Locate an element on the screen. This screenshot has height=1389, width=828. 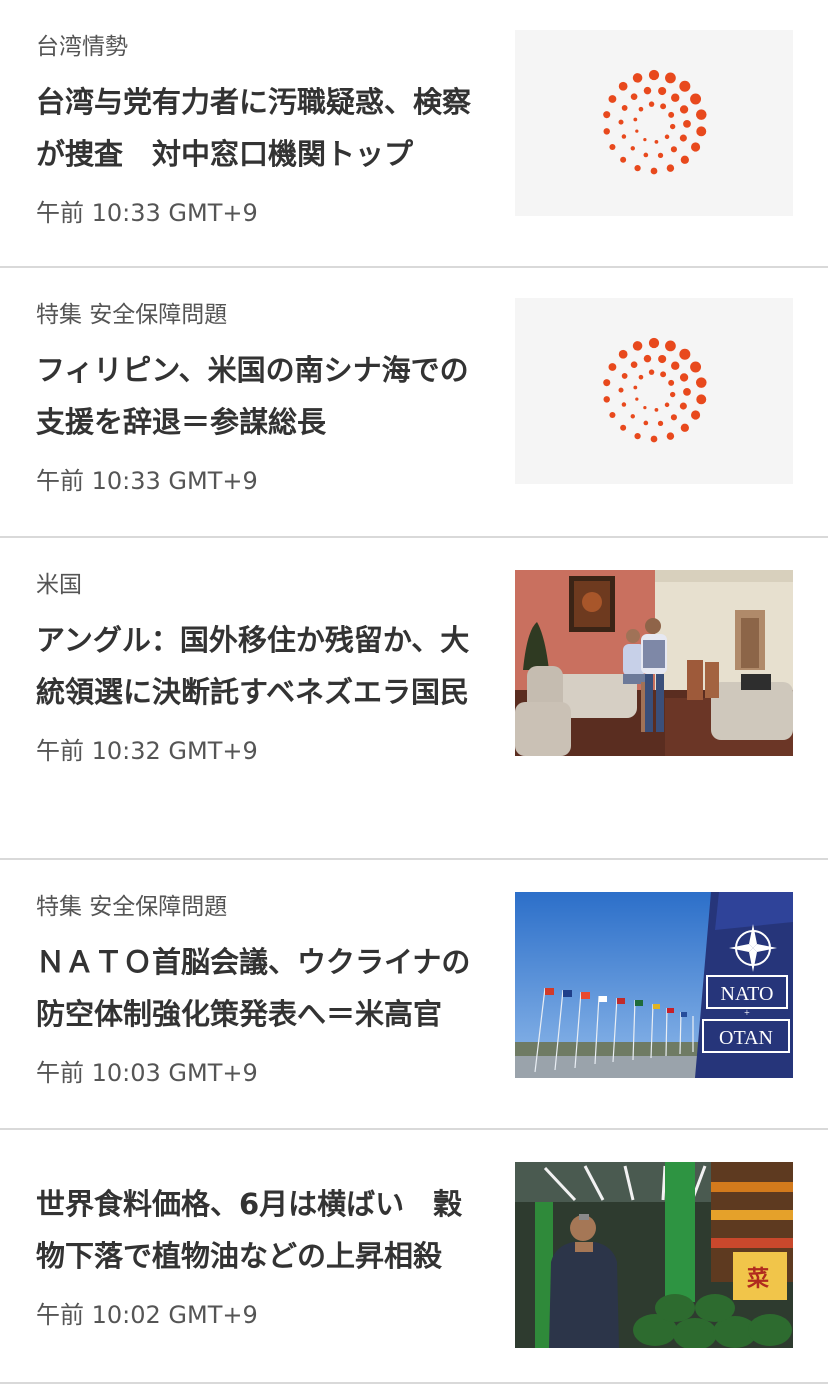
article-timestamp: 午前 10:32 GMT+9 is located at coordinates (147, 751).